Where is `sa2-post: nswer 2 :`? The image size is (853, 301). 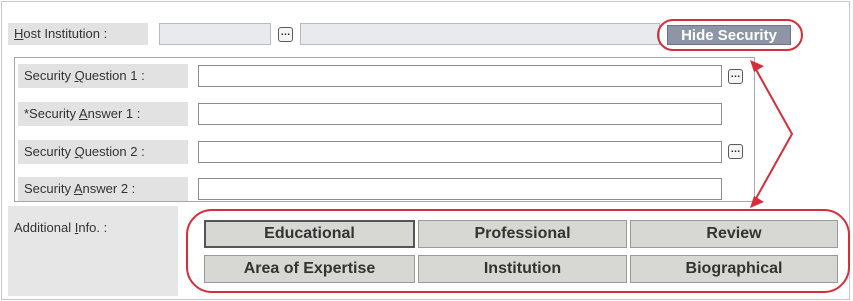
sa2-post: nswer 2 : is located at coordinates (109, 188).